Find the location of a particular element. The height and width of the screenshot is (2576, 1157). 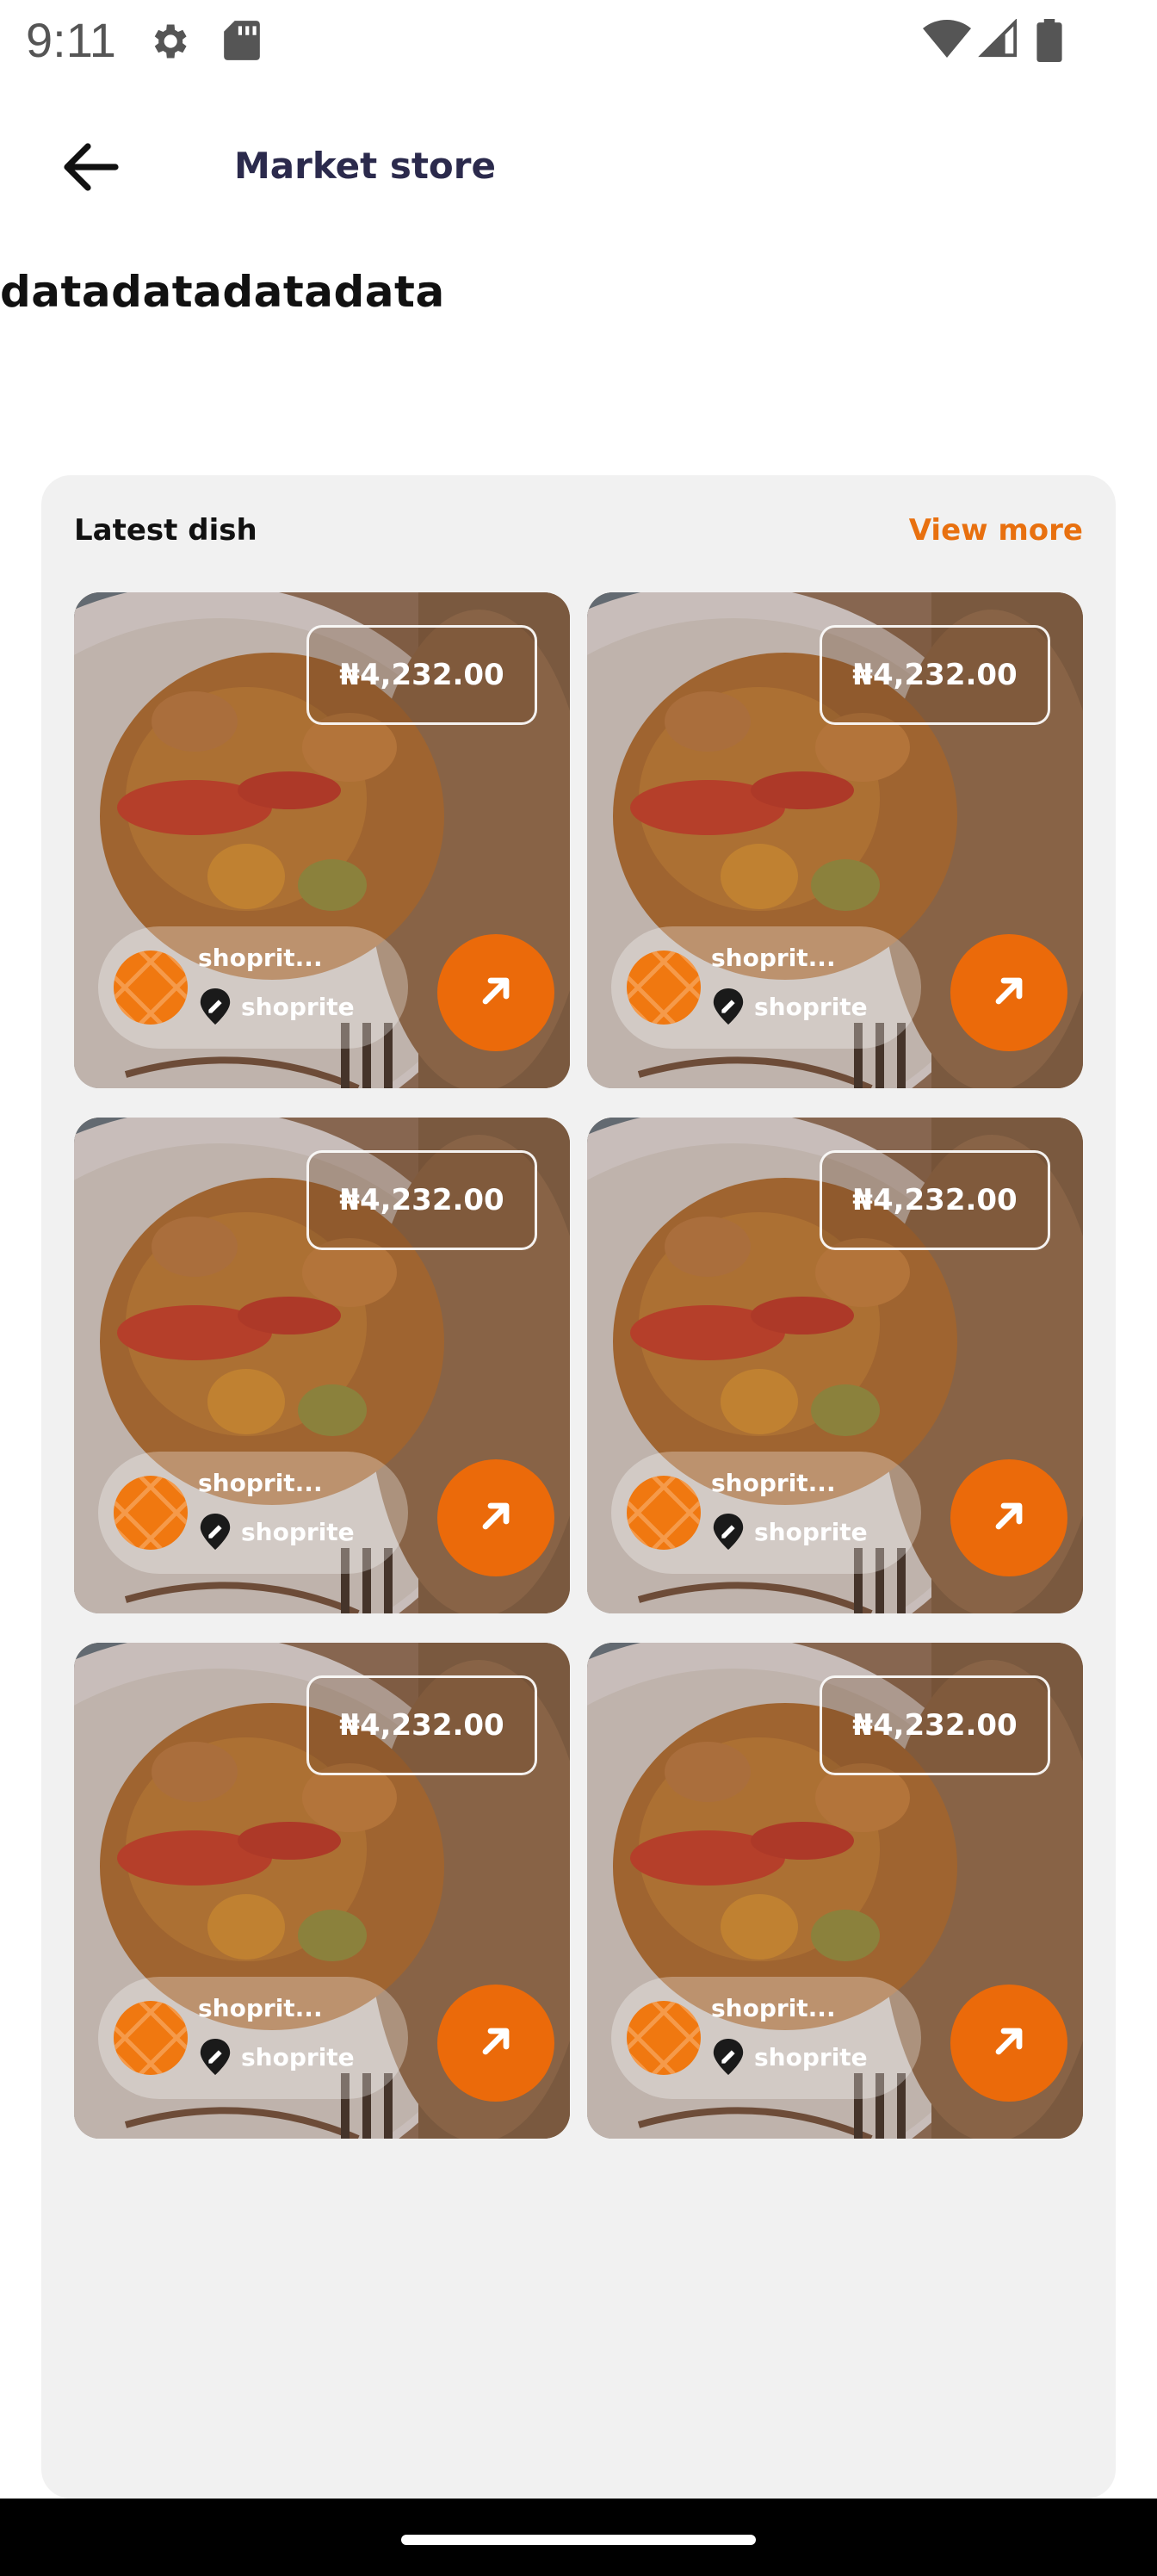

wifi-icon is located at coordinates (947, 41).